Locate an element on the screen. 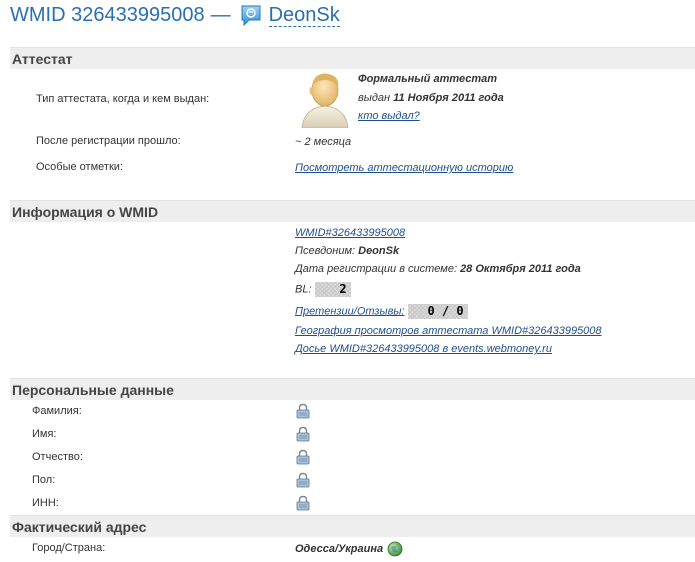  pseudonym-row: Псевдоним: DeonSk is located at coordinates (347, 251).